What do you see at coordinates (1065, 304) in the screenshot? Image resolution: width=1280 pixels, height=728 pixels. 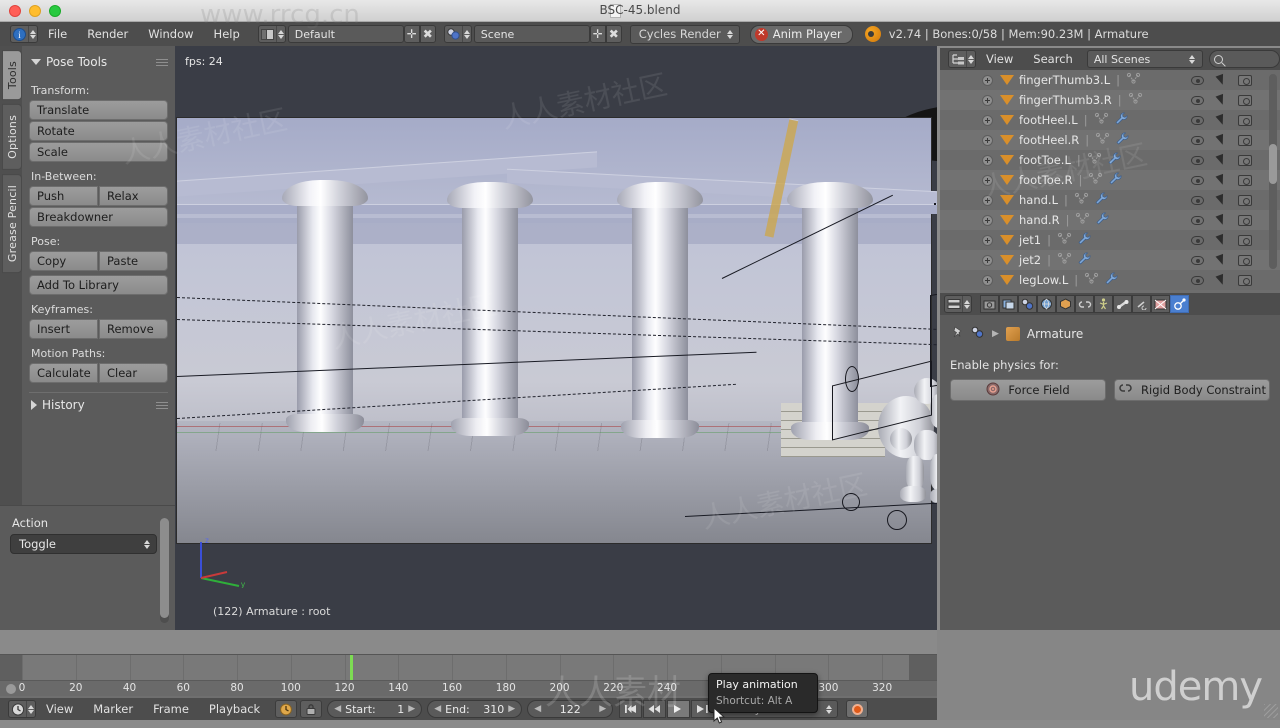 I see `tab-object` at bounding box center [1065, 304].